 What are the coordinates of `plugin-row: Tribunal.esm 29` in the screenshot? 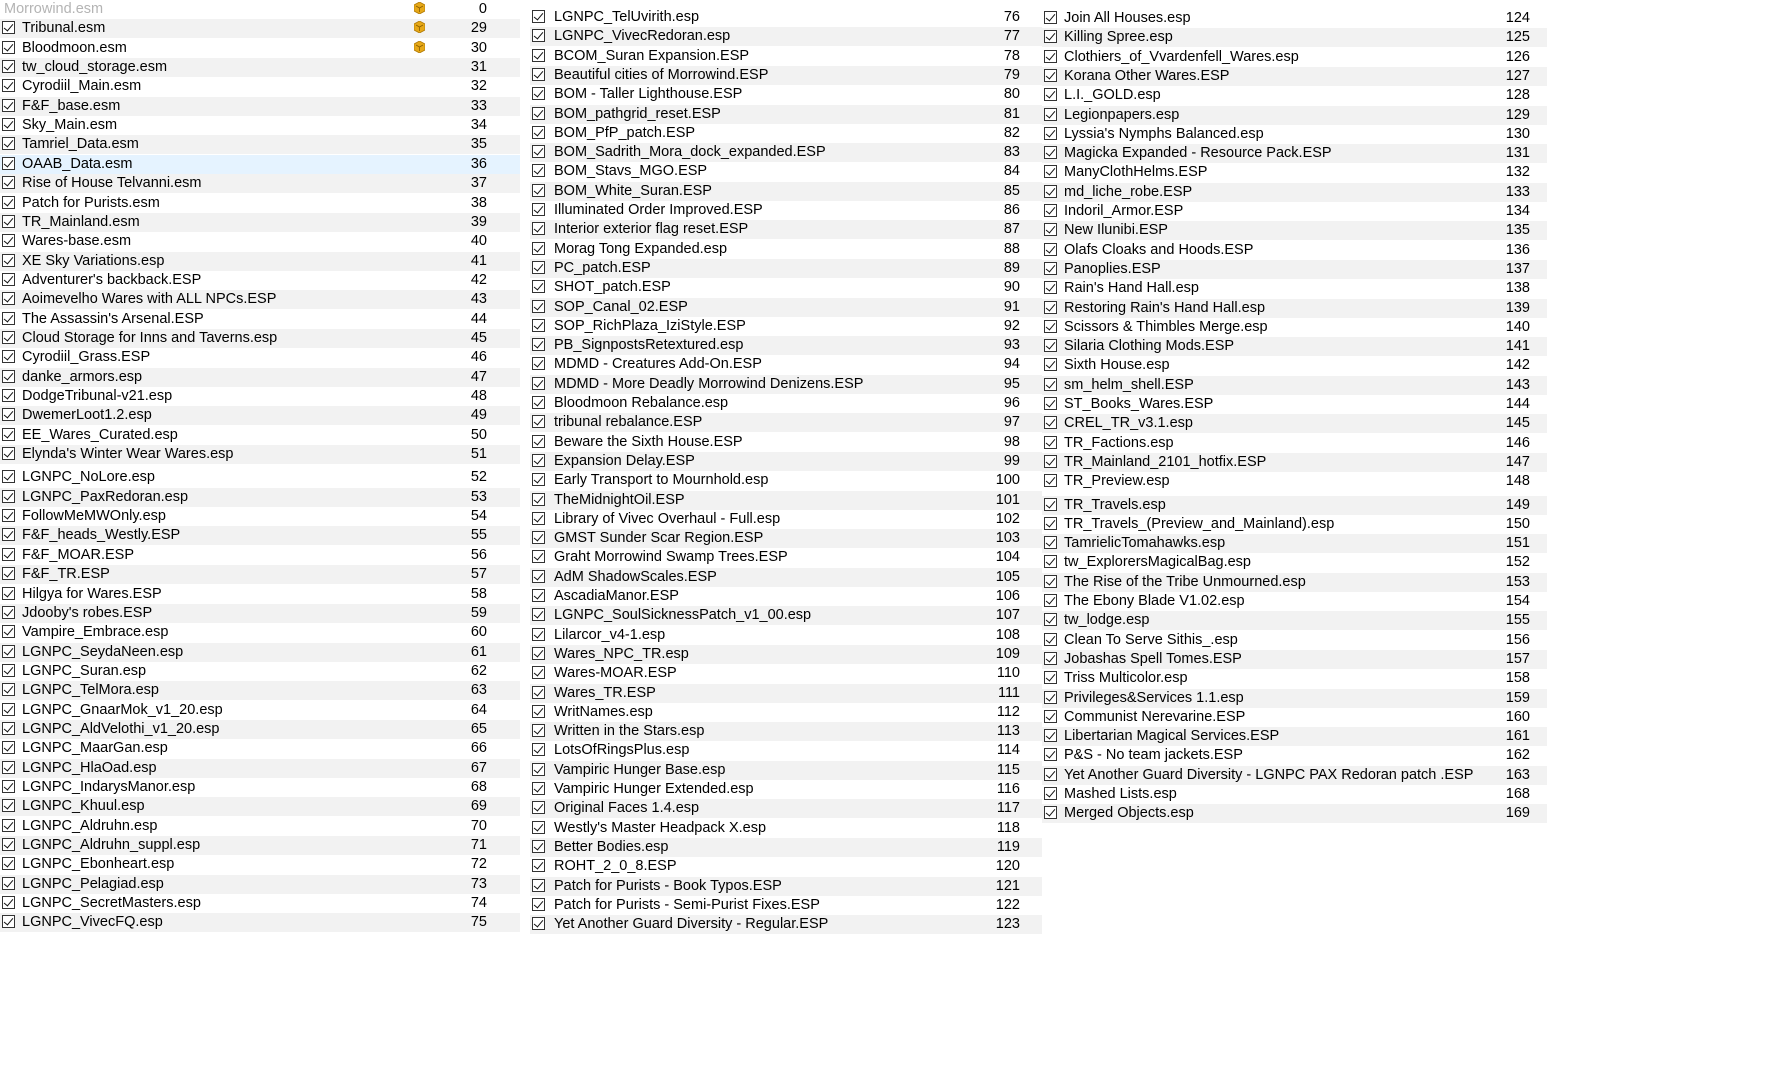 It's located at (260, 29).